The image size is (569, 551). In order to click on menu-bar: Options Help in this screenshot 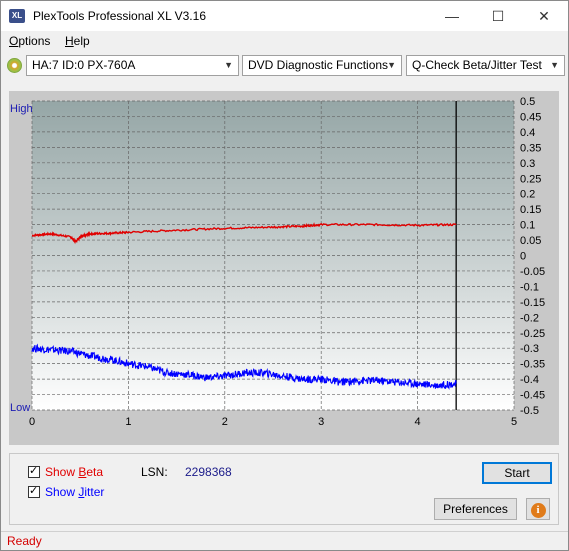, I will do `click(284, 41)`.